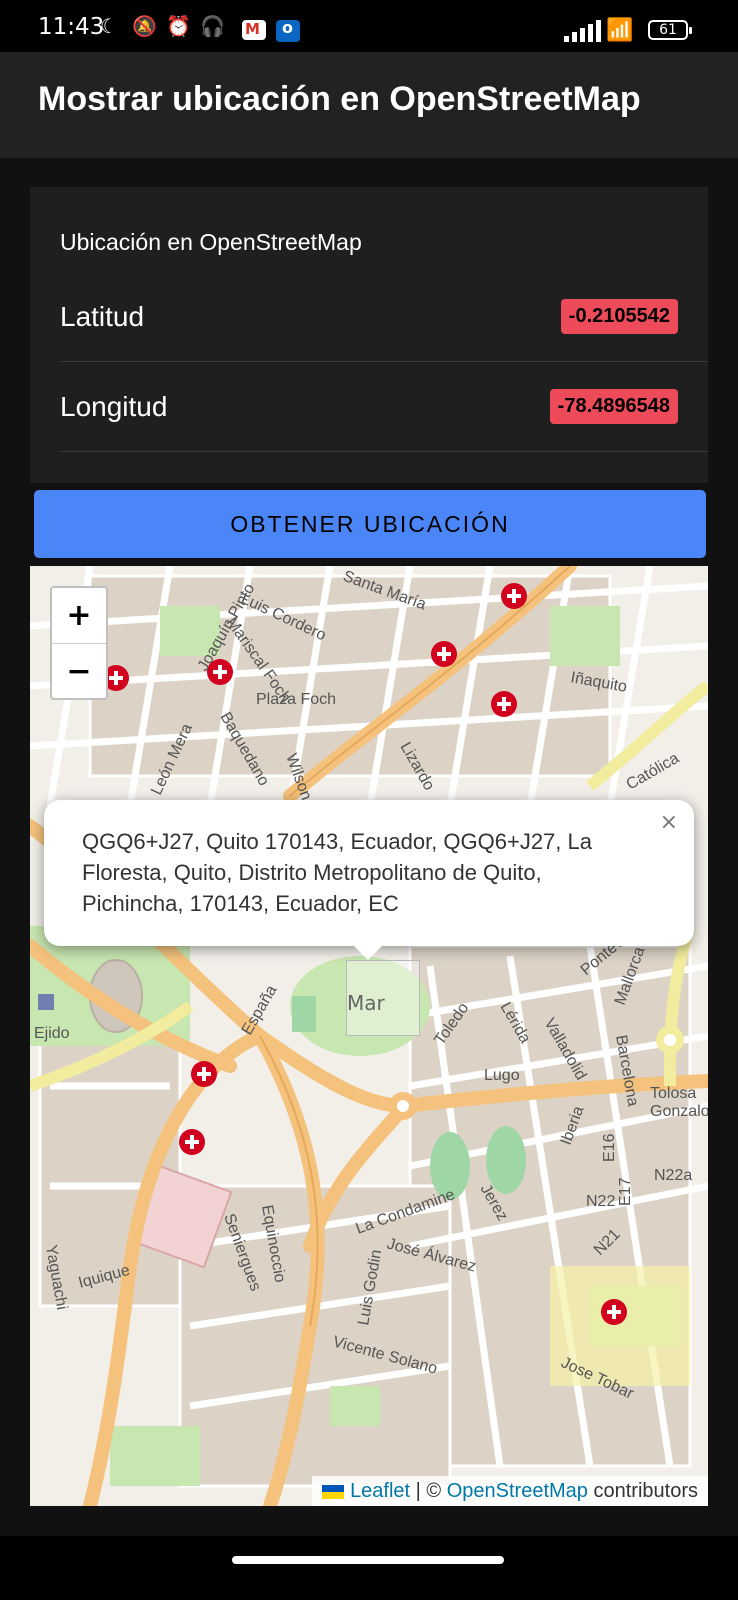 This screenshot has height=1600, width=738. I want to click on bell-off-icon: 🔕, so click(144, 26).